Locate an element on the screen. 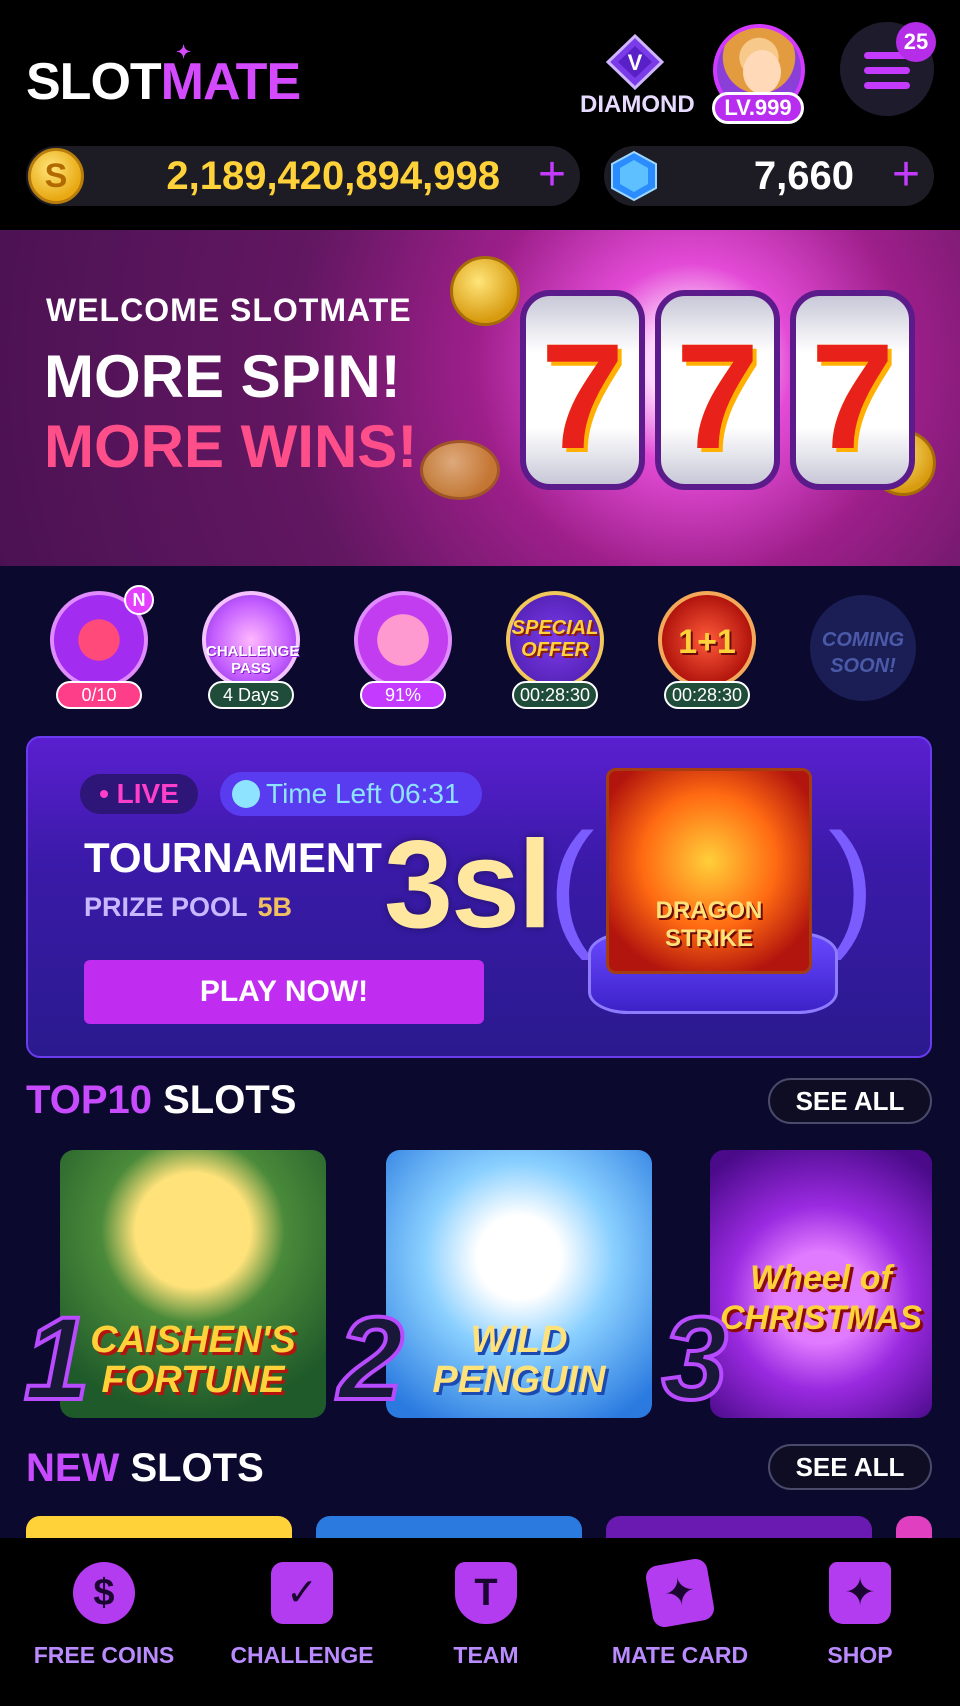  time-left-badge: Time Left 06:31 is located at coordinates (351, 794).